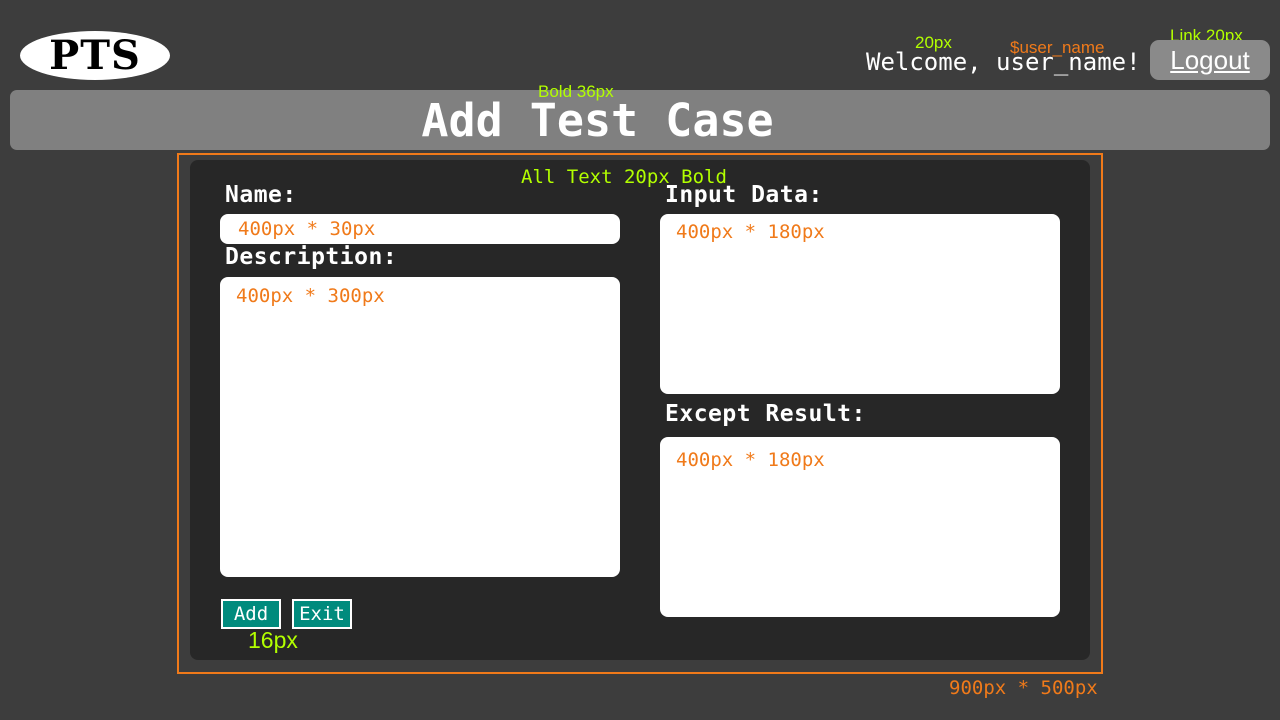 The height and width of the screenshot is (720, 1280). Describe the element at coordinates (251, 614) in the screenshot. I see `add-button: Add` at that location.